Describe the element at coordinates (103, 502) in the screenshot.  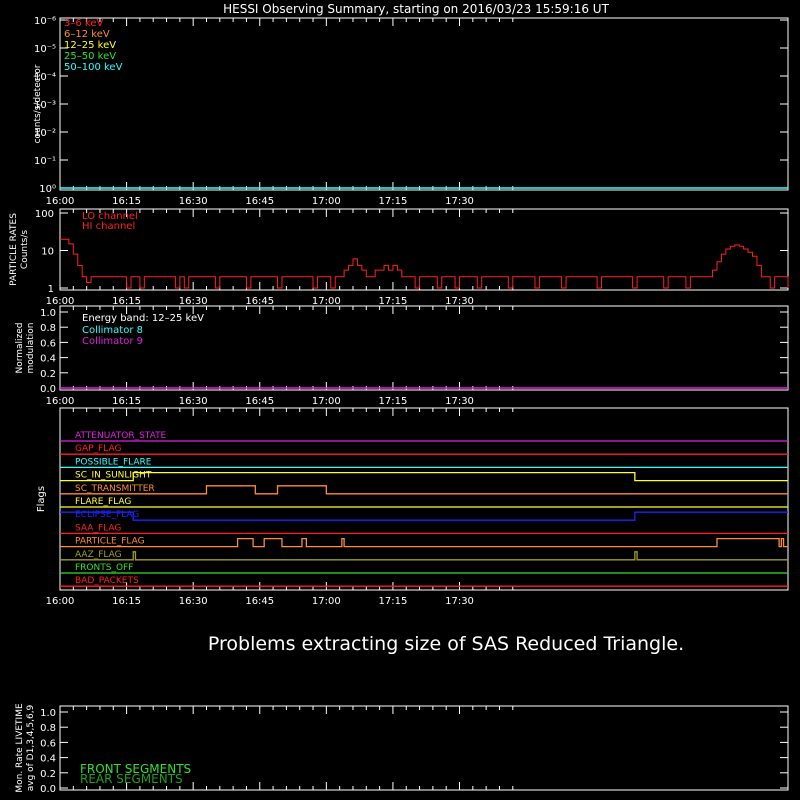
I see `flag-label: FLARE_FLAG` at that location.